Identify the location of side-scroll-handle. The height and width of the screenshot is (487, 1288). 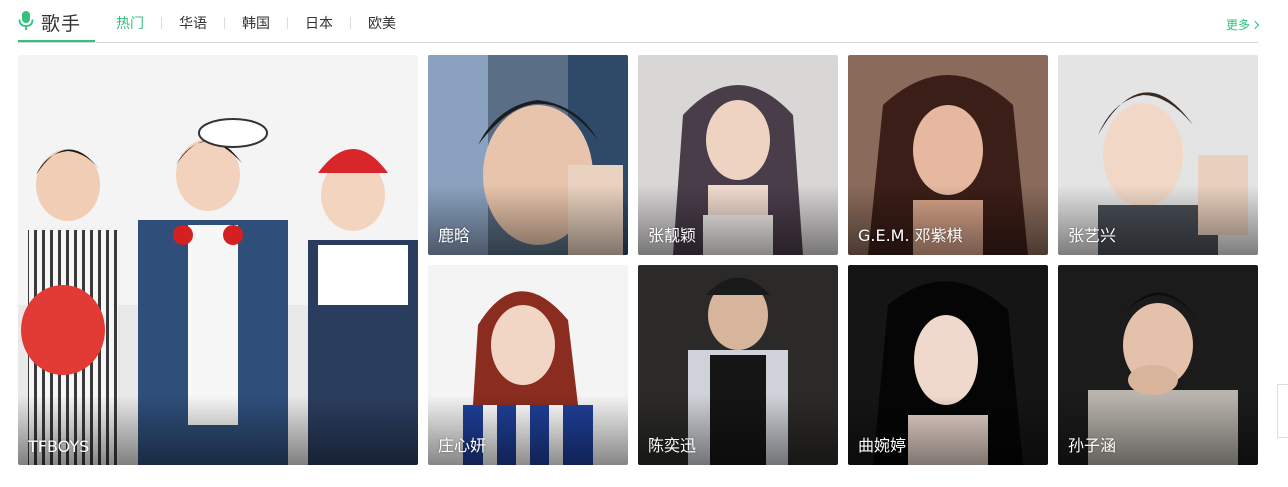
(1282, 411).